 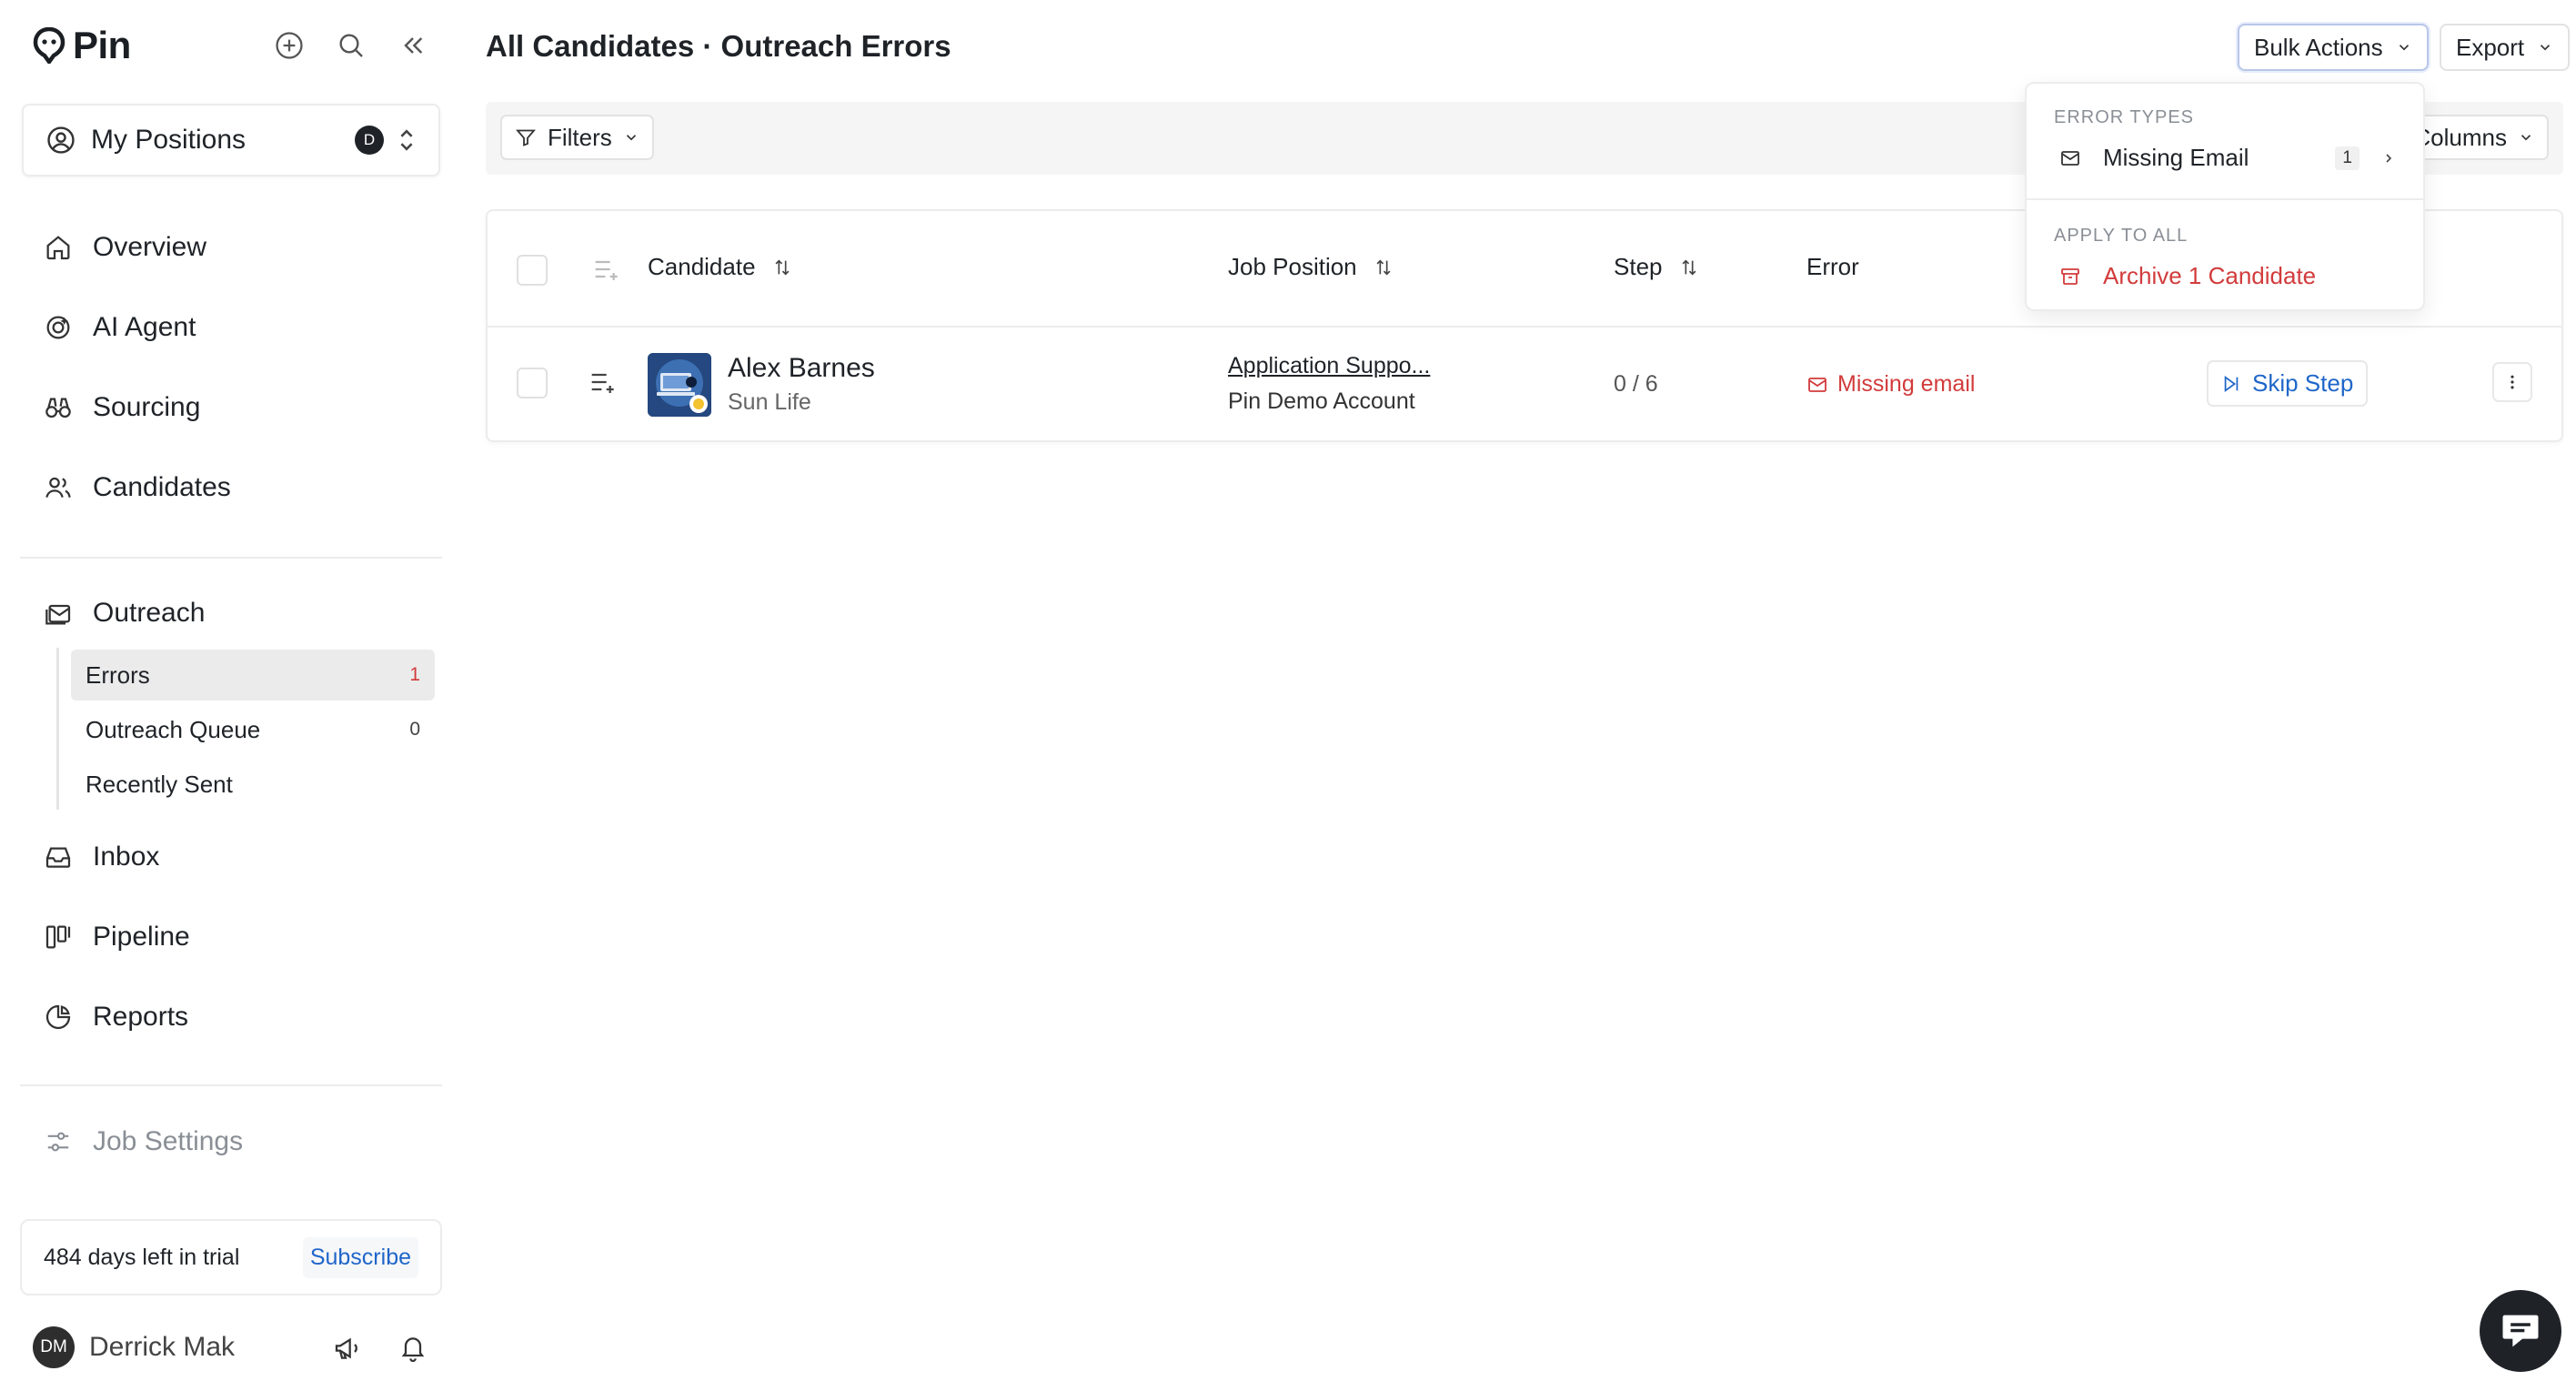 I want to click on bulk-actions-button: Bulk Actions, so click(x=2333, y=47).